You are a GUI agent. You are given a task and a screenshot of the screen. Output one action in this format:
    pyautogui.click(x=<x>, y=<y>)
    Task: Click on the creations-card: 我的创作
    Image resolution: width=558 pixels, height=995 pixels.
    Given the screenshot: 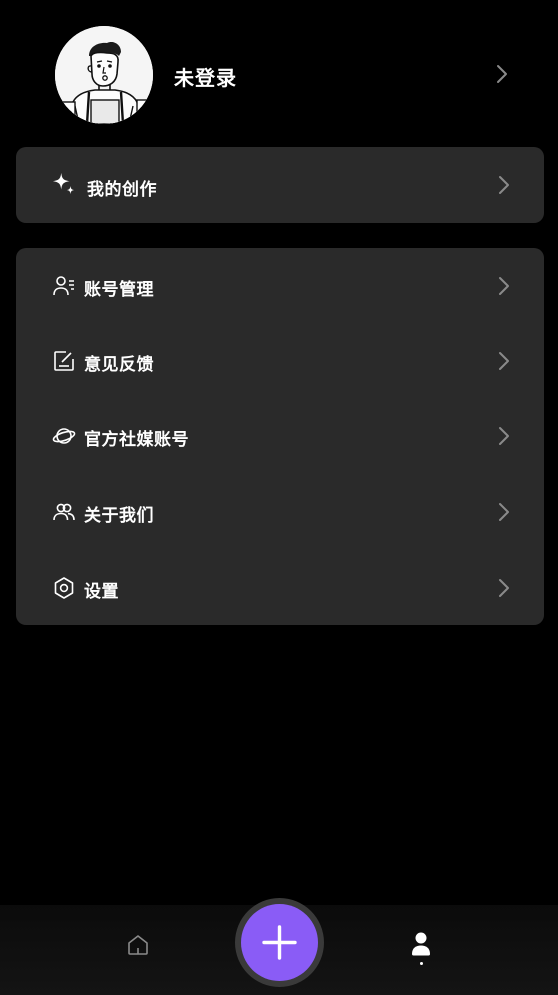 What is the action you would take?
    pyautogui.click(x=280, y=185)
    